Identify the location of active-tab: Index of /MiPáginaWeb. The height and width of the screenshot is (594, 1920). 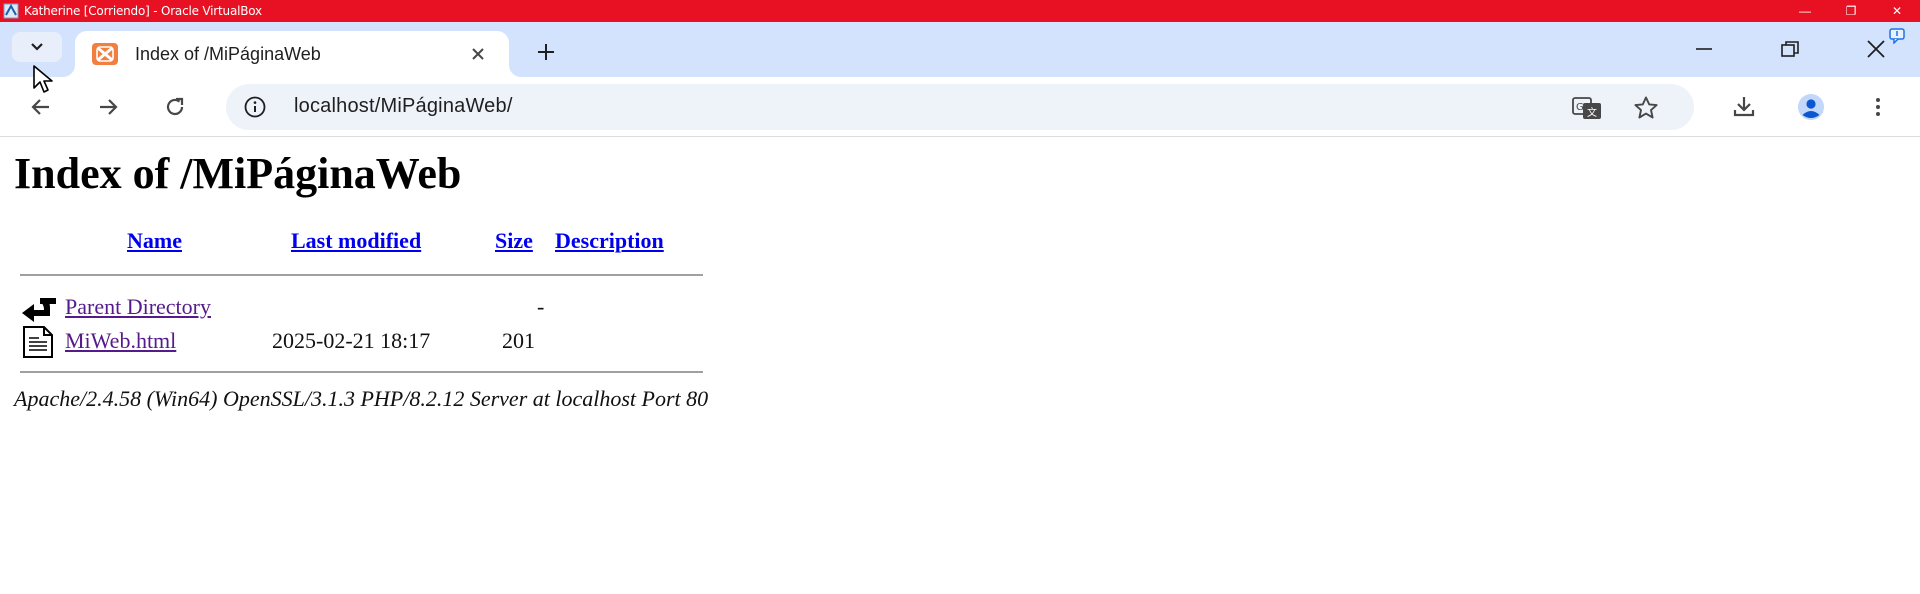
(292, 54).